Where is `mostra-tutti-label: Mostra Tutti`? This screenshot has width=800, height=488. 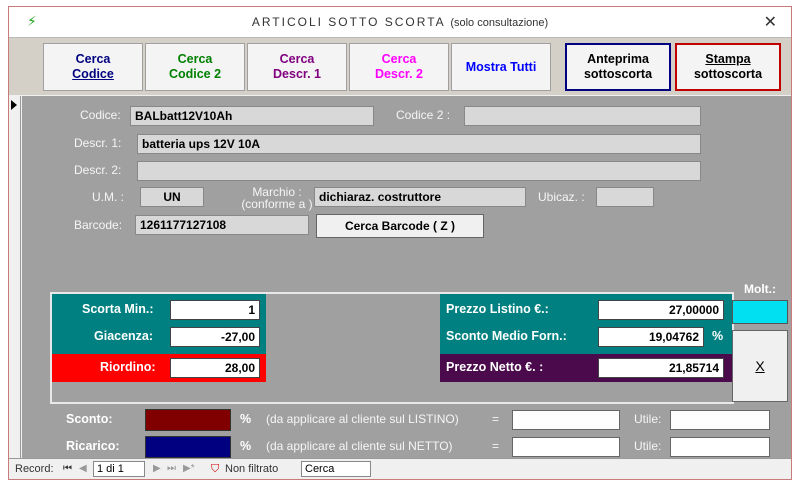
mostra-tutti-label: Mostra Tutti is located at coordinates (501, 66).